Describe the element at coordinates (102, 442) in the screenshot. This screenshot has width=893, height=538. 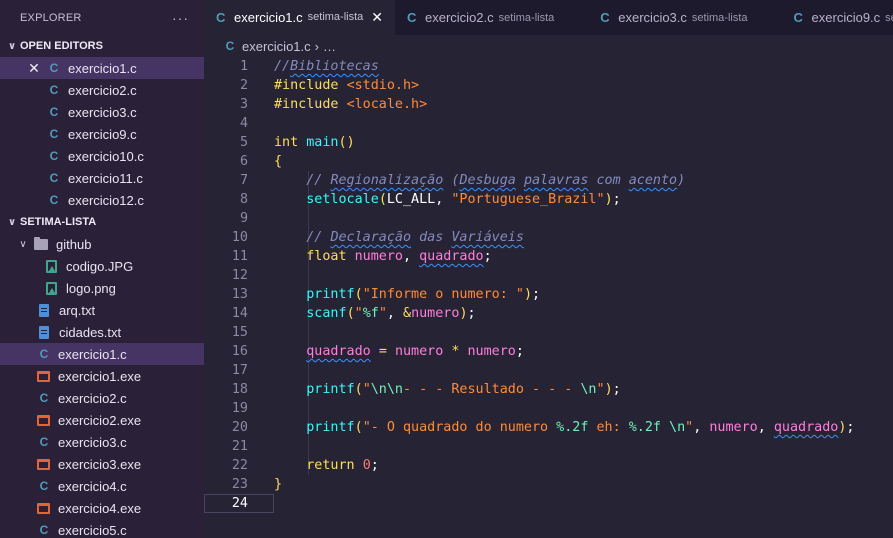
I see `file-item: Cexercicio3.c` at that location.